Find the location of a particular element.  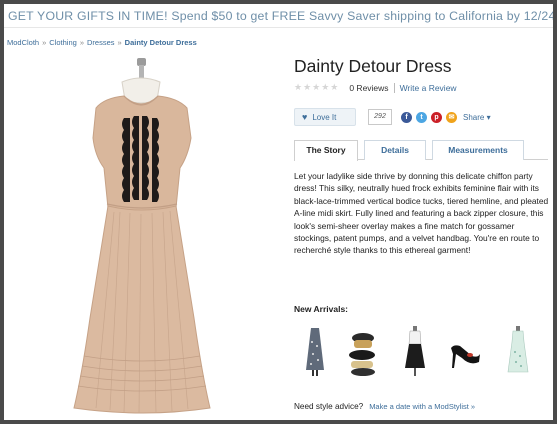

new-arrival-mint-dress is located at coordinates (518, 352).